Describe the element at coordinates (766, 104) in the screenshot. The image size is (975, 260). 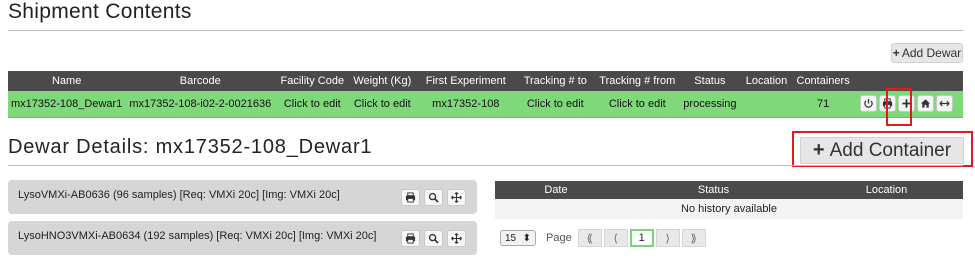
I see `cell-location` at that location.